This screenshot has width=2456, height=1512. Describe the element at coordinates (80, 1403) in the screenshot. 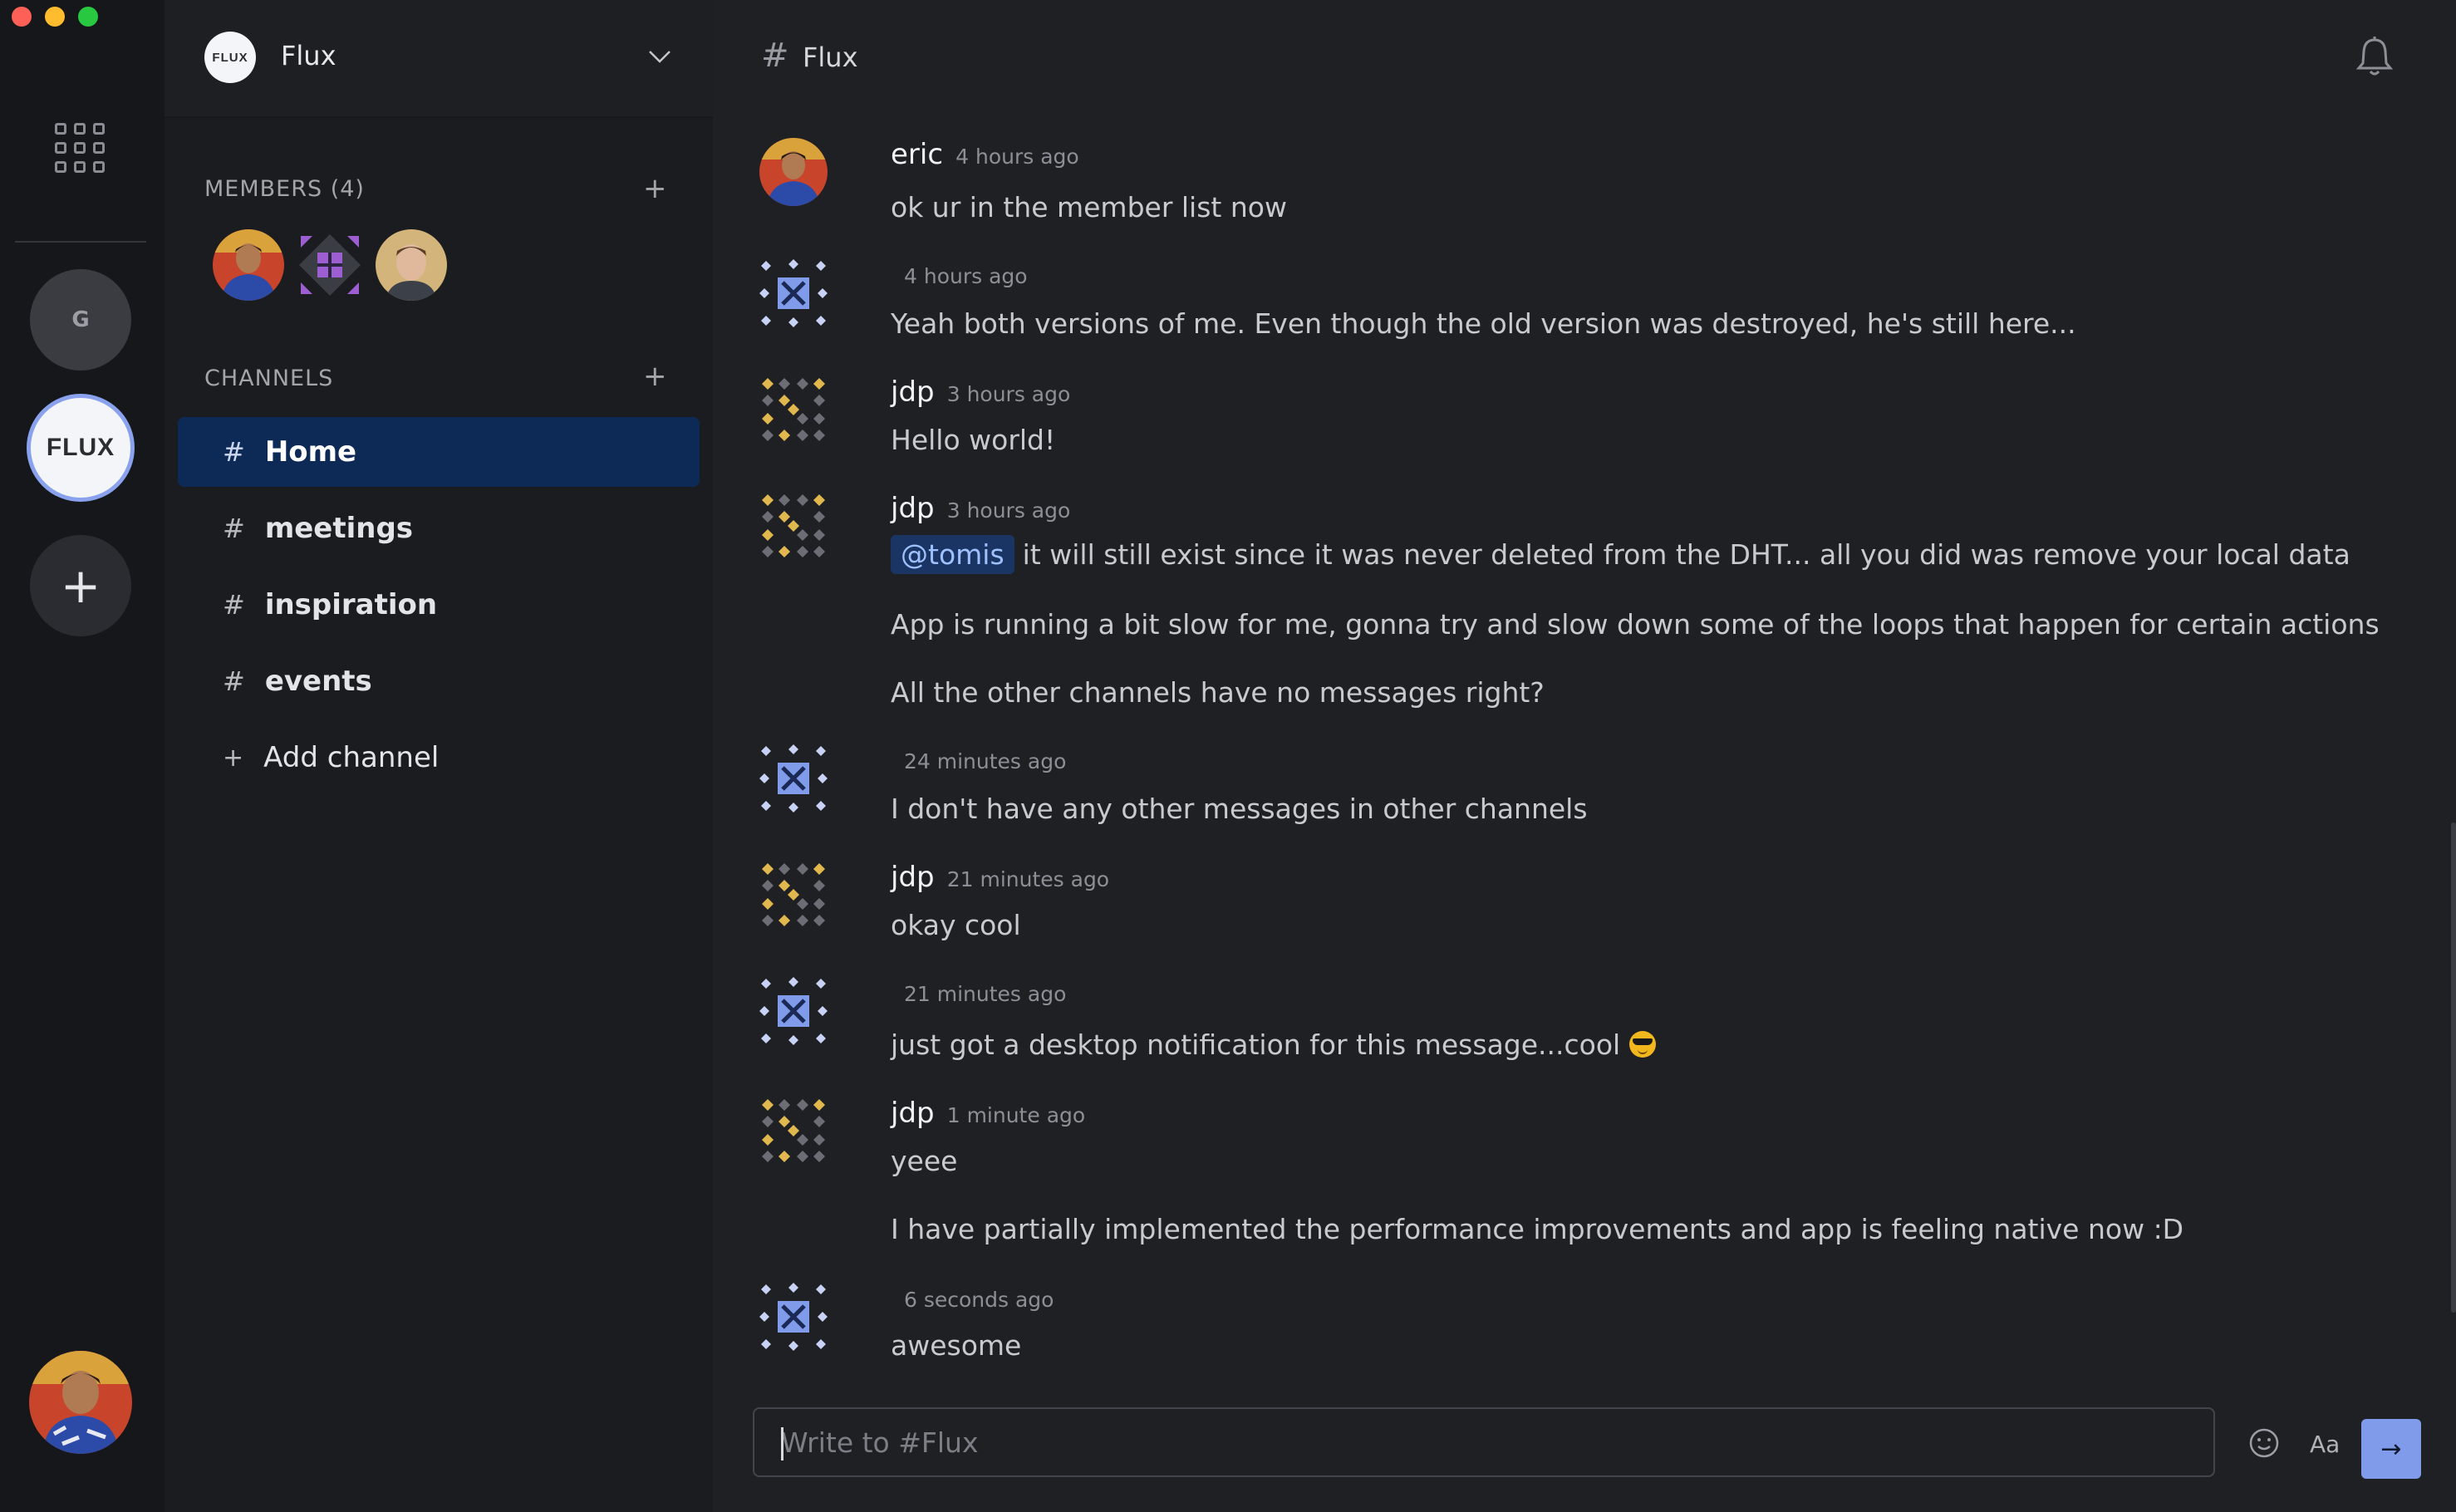

I see `my-profile-avatar` at that location.